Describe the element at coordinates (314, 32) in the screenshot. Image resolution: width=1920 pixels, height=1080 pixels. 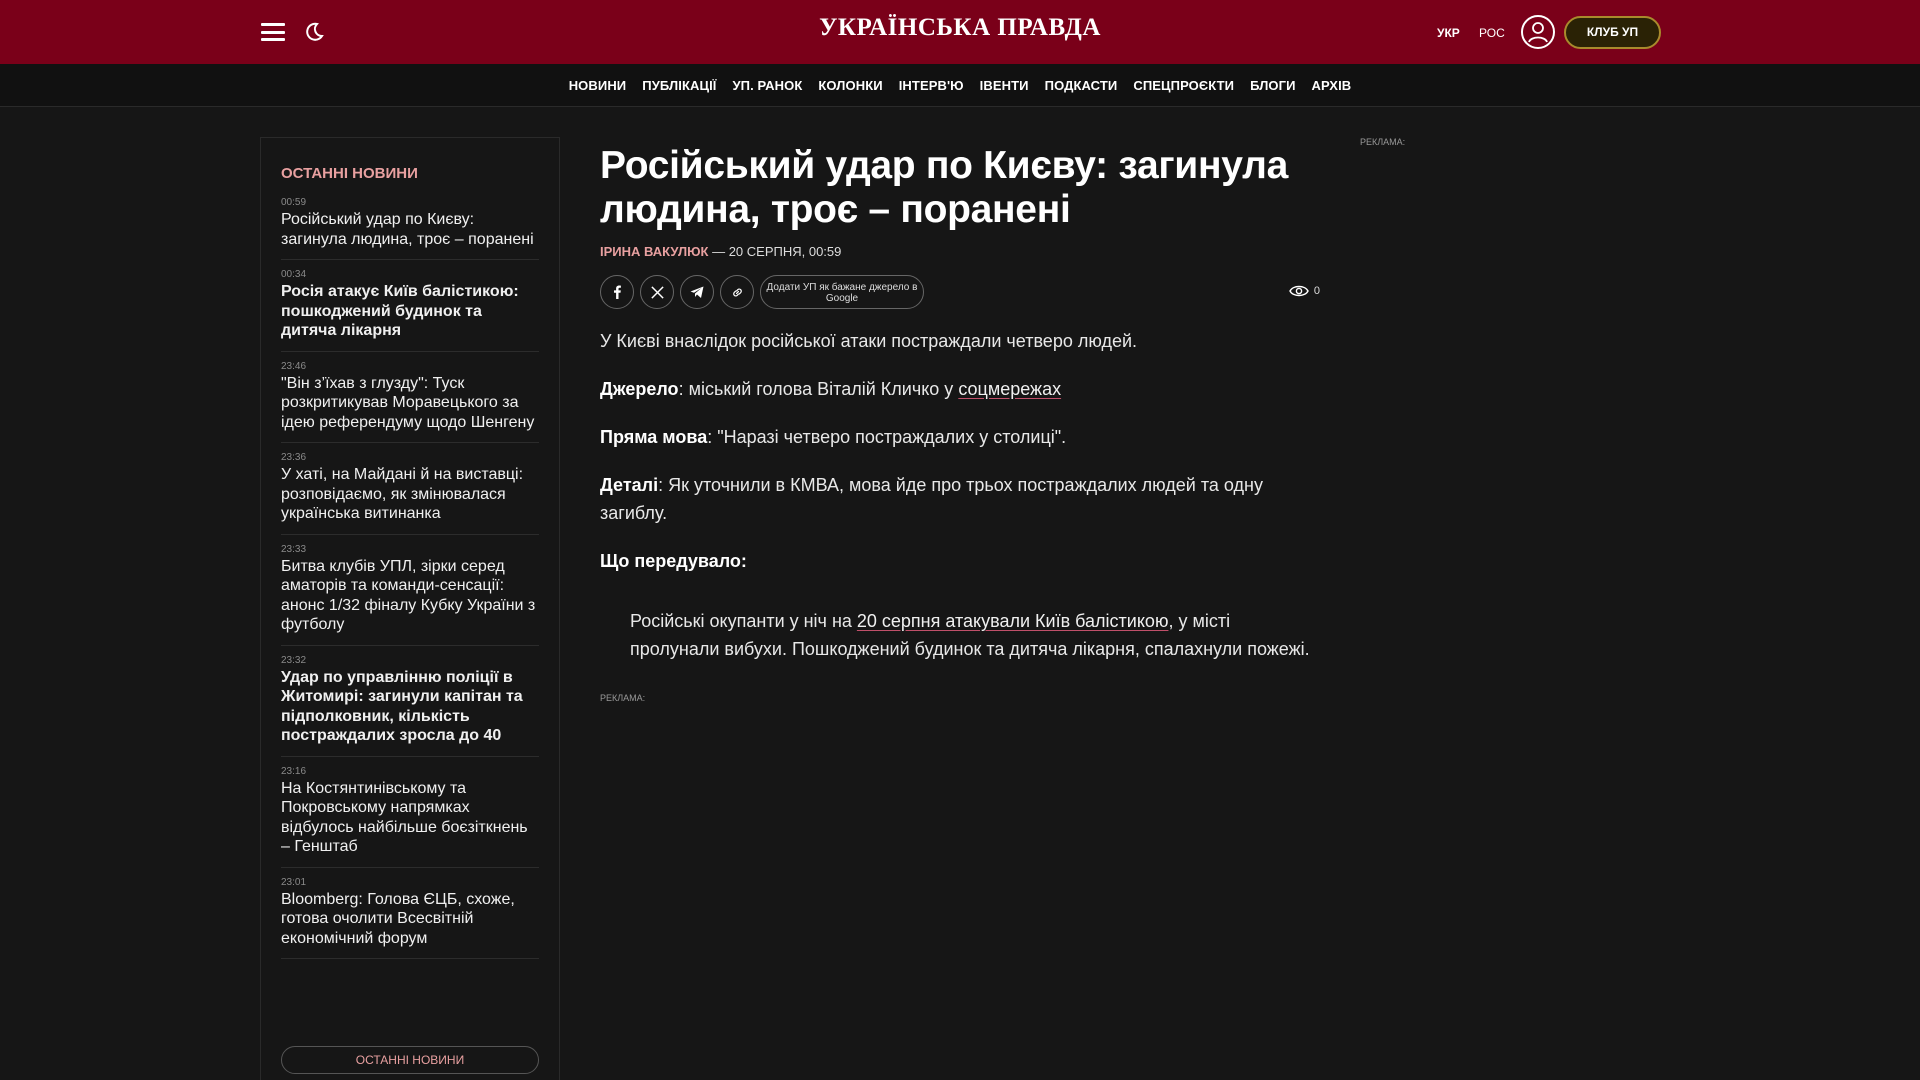
I see `dark-mode-icon` at that location.